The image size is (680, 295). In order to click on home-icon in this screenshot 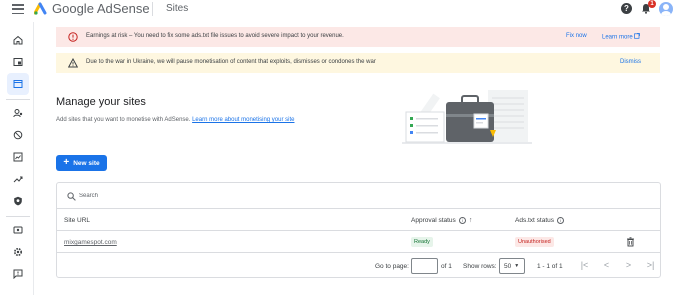, I will do `click(18, 40)`.